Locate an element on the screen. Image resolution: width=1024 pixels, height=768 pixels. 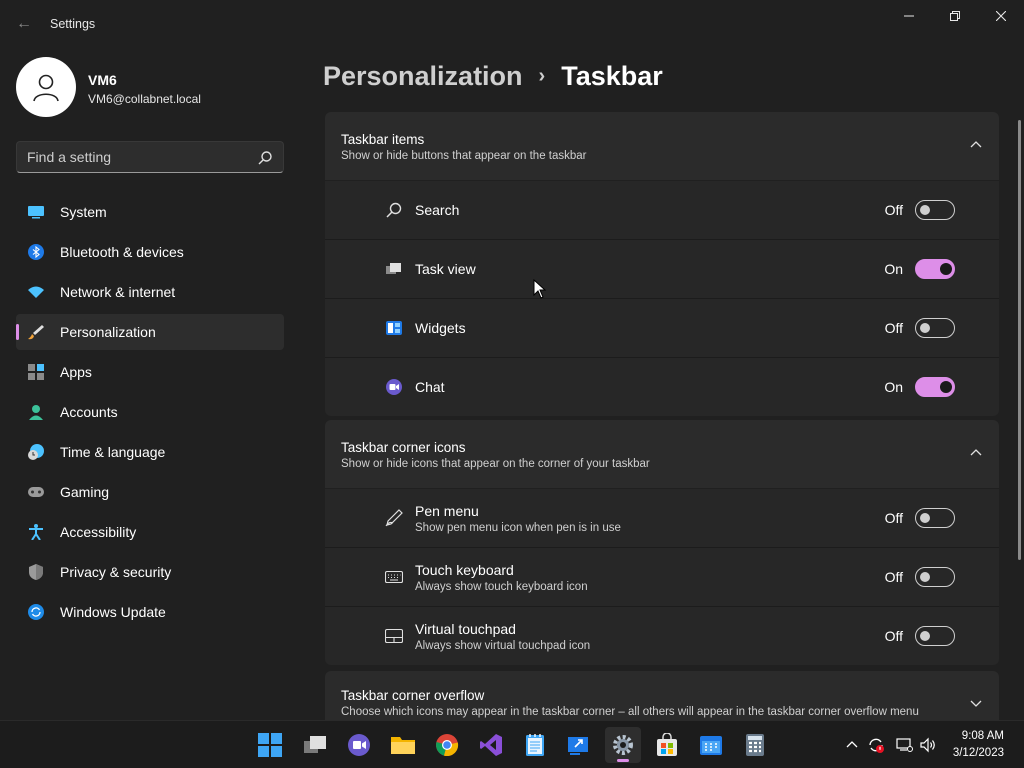
gamepad-icon is located at coordinates (36, 492).